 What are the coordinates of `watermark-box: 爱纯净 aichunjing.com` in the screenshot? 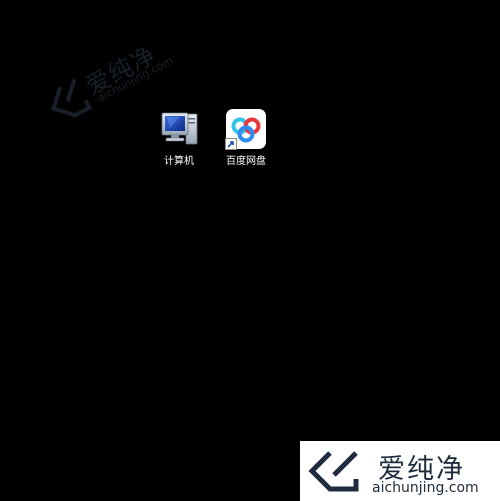 It's located at (400, 471).